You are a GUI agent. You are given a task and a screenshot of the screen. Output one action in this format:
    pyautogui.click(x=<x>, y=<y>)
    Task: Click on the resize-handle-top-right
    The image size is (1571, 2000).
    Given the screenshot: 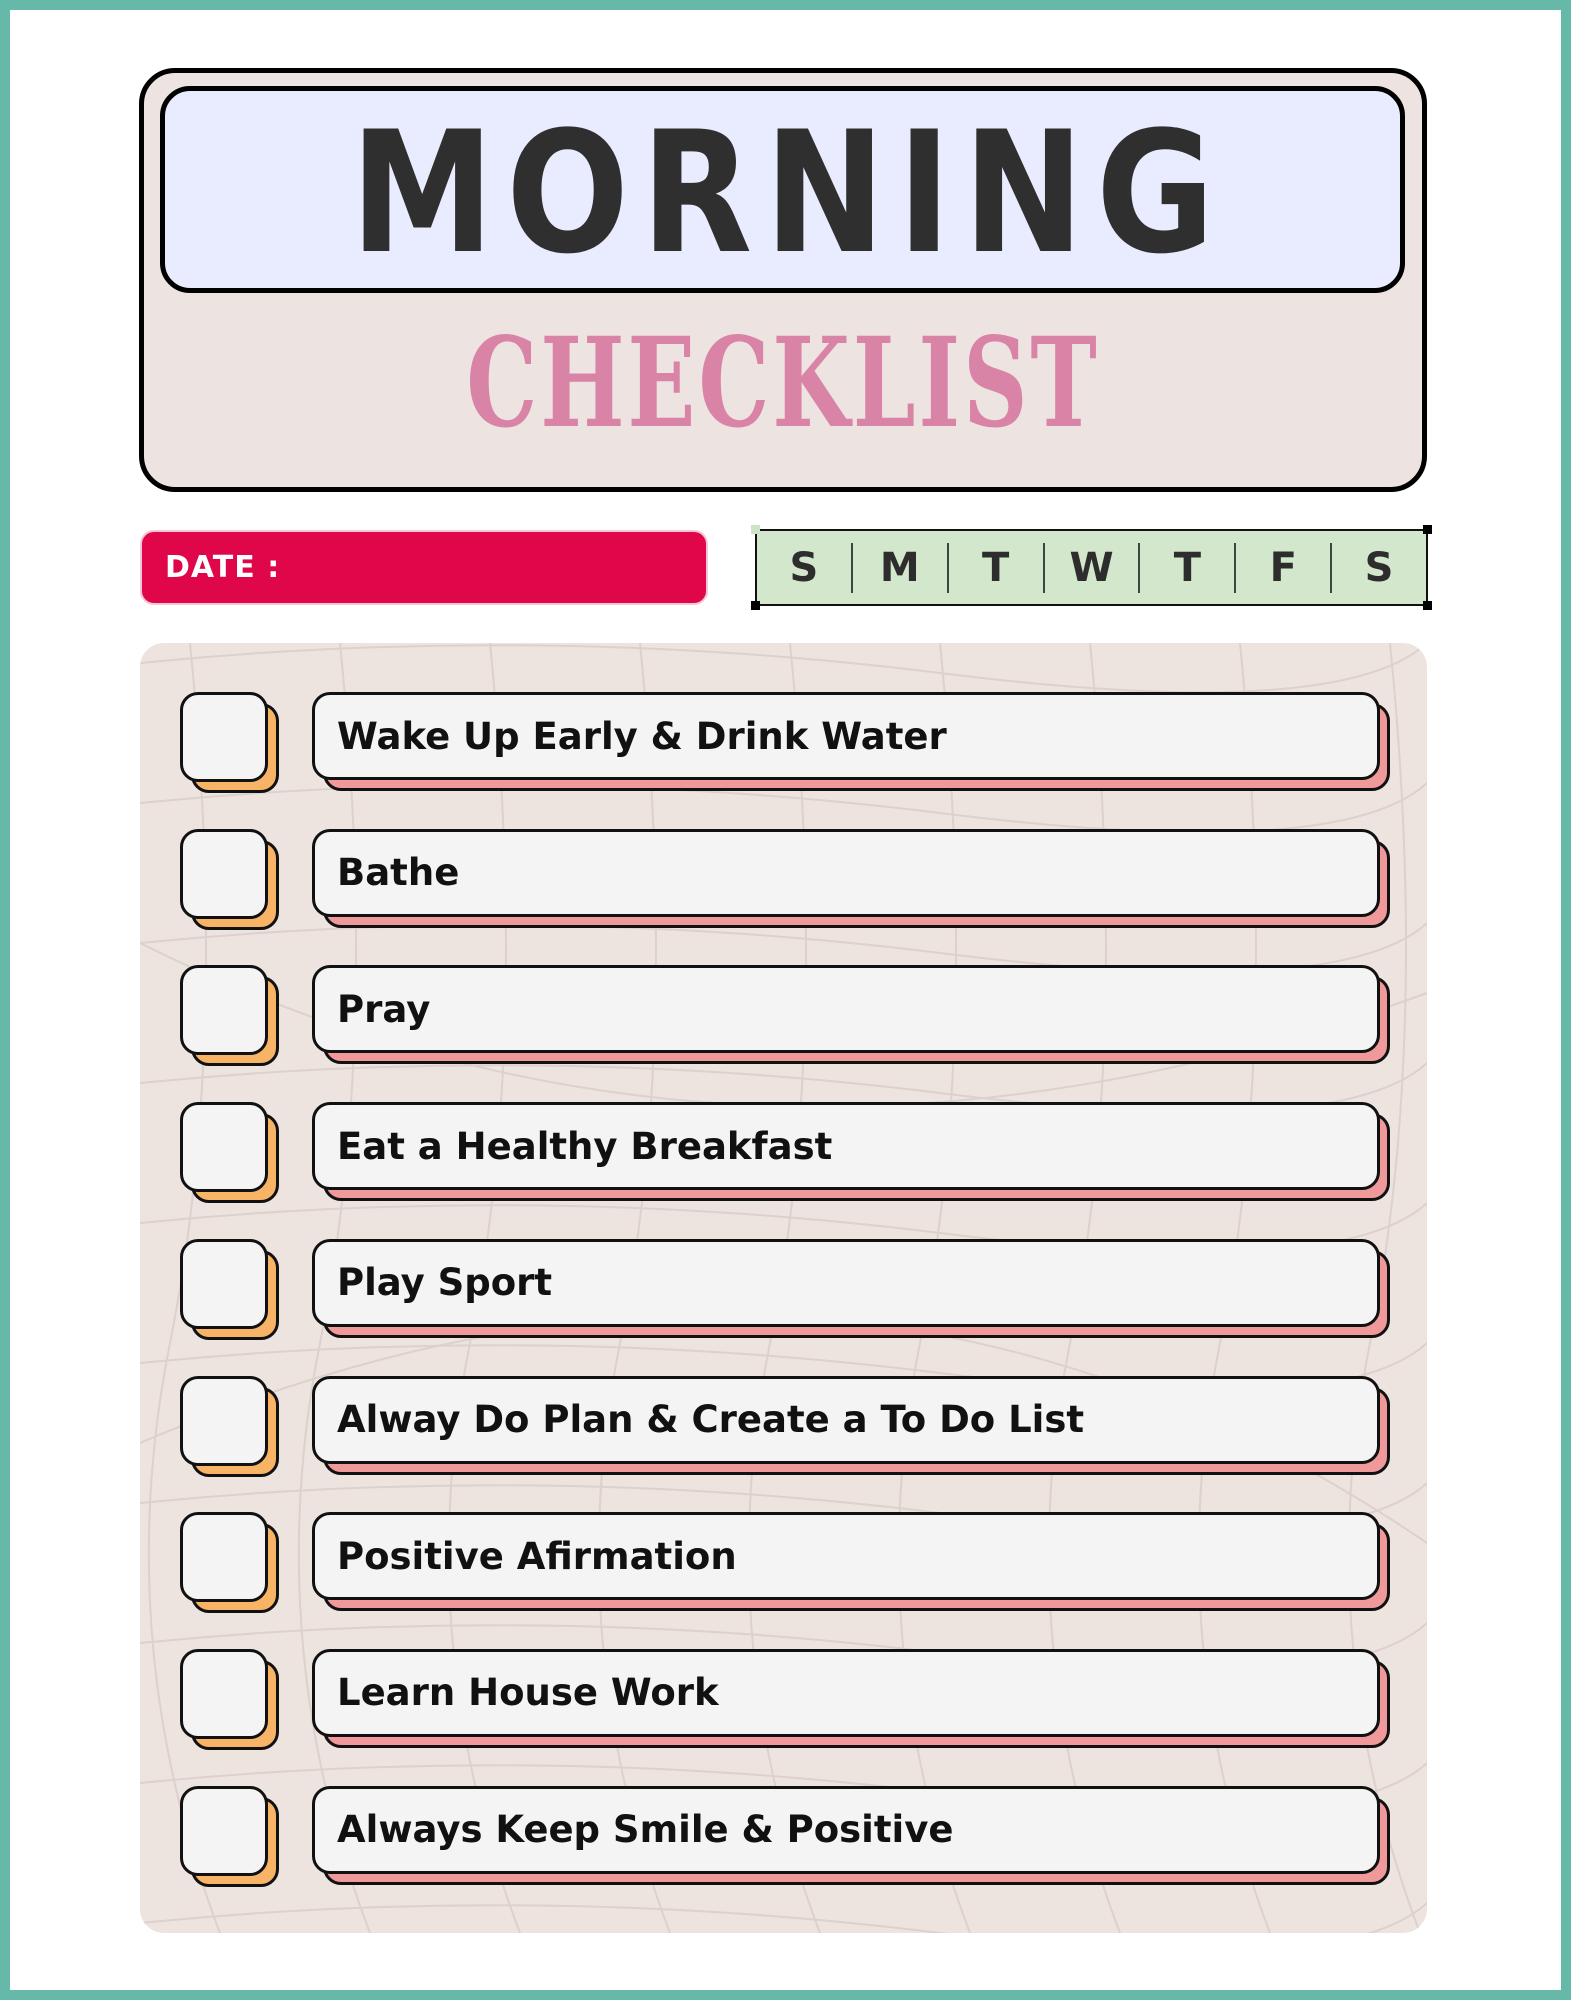 What is the action you would take?
    pyautogui.click(x=1427, y=529)
    